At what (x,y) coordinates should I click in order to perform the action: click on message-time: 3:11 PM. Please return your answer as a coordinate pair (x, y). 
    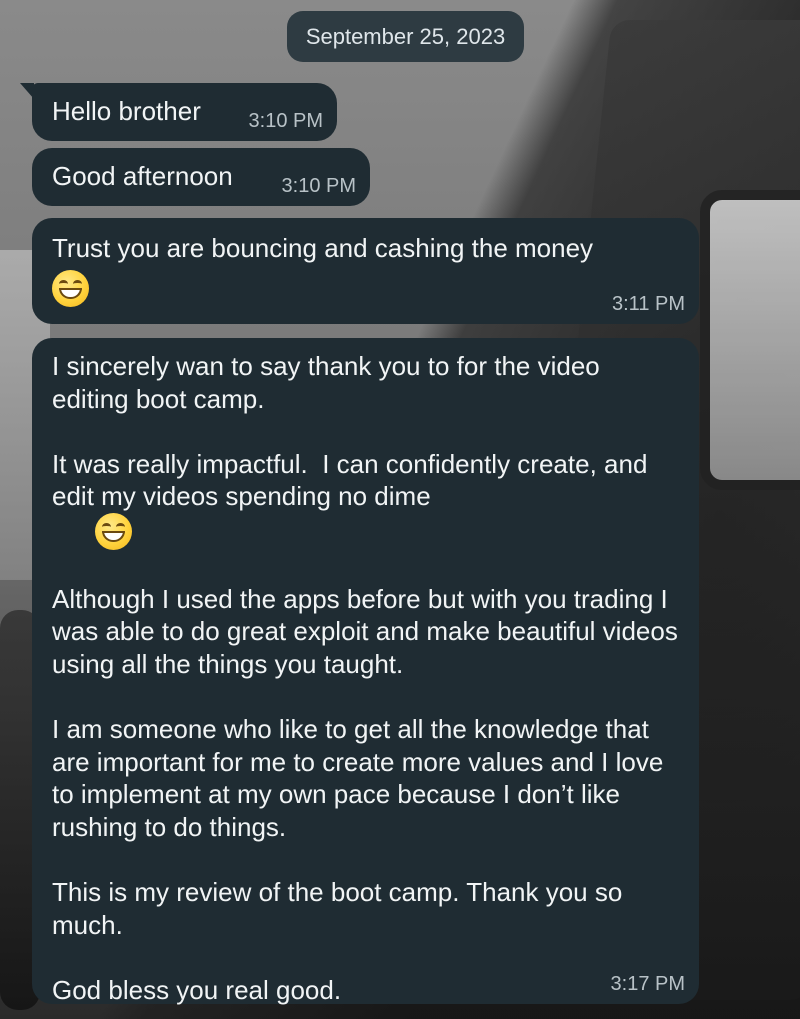
    Looking at the image, I should click on (648, 304).